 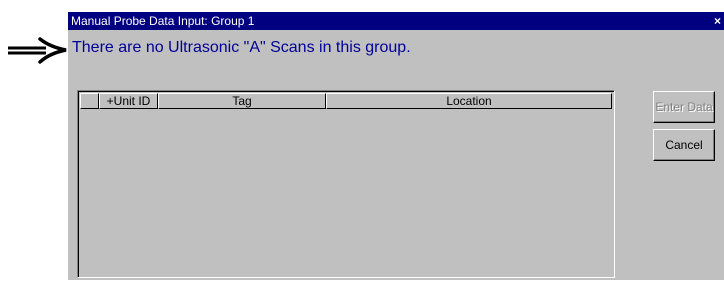 What do you see at coordinates (37, 50) in the screenshot?
I see `right-arrow-icon` at bounding box center [37, 50].